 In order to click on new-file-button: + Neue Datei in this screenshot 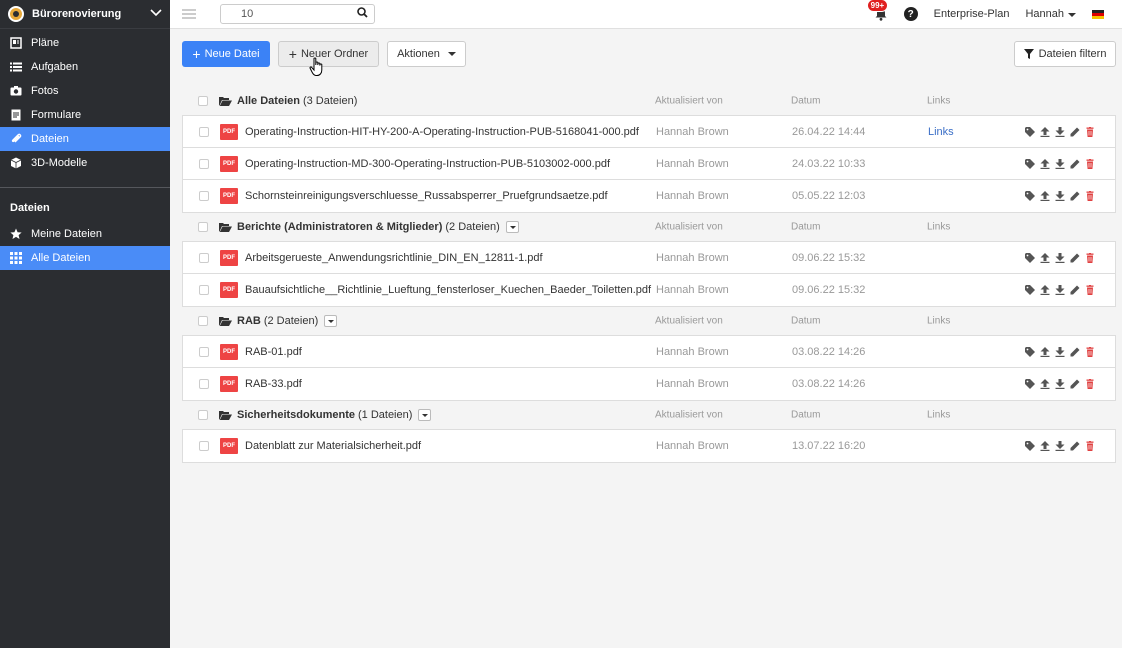, I will do `click(226, 54)`.